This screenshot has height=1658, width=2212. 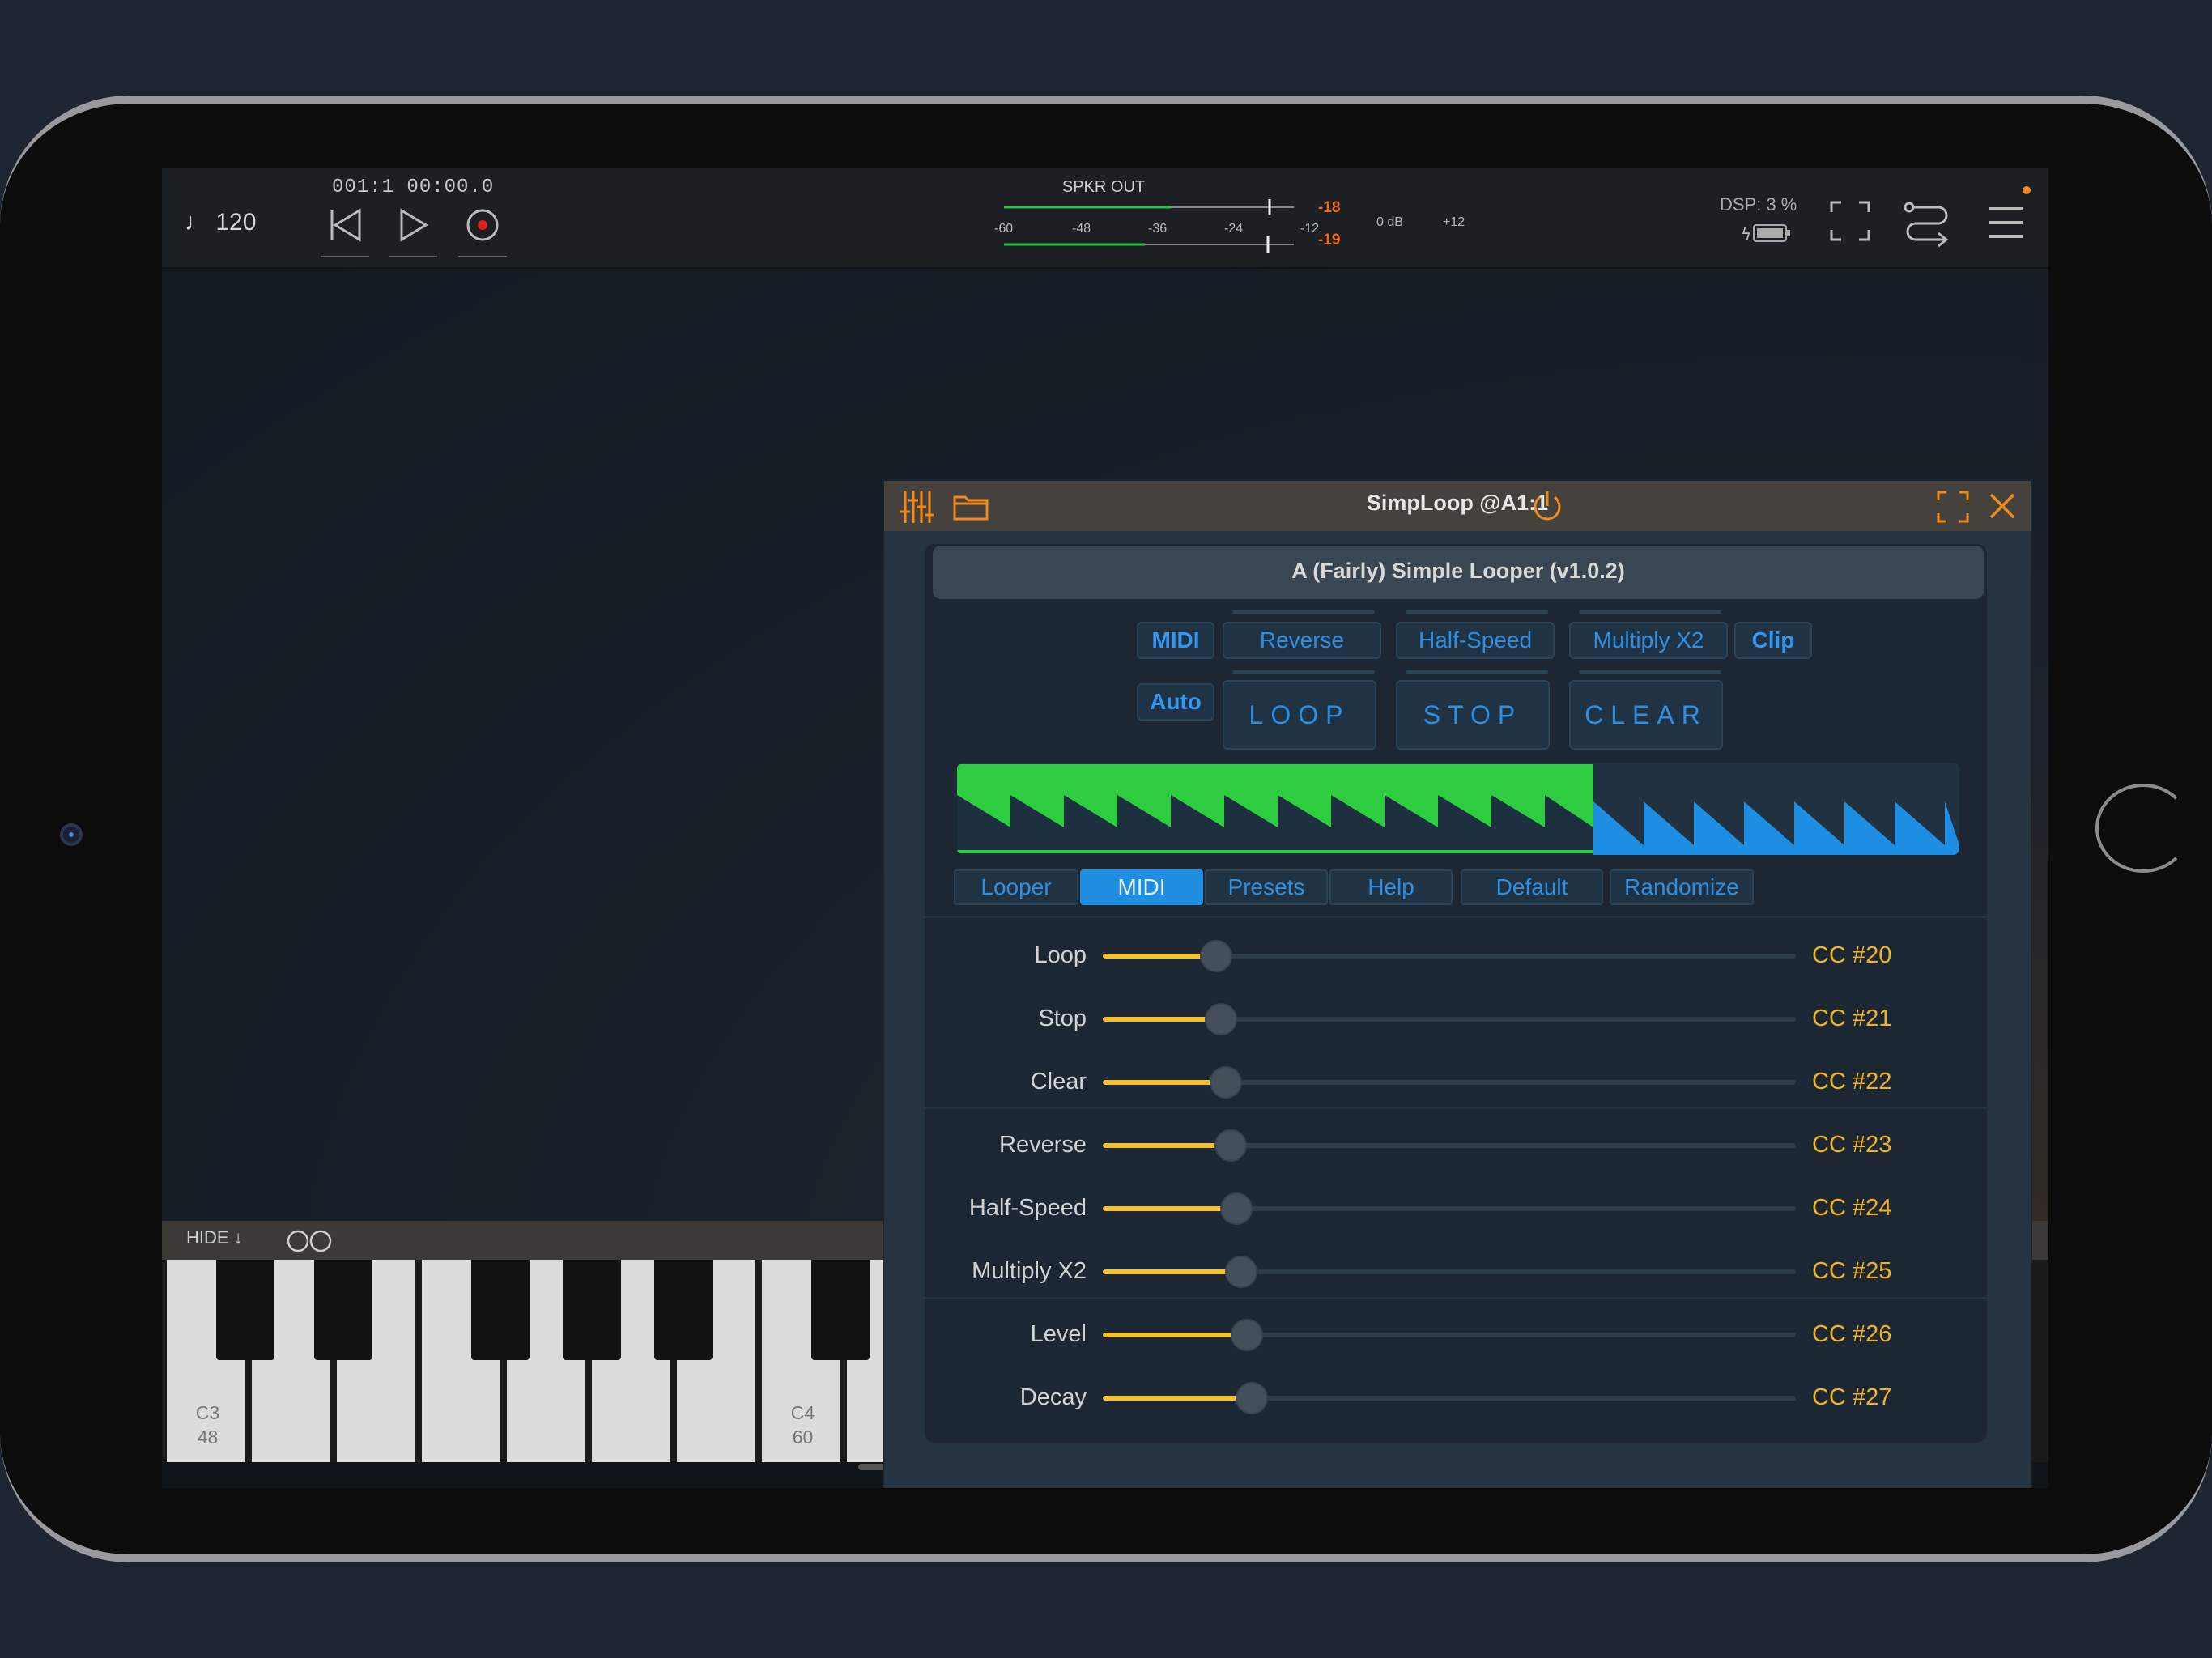 What do you see at coordinates (1061, 955) in the screenshot?
I see `cc-slider-label: Loop` at bounding box center [1061, 955].